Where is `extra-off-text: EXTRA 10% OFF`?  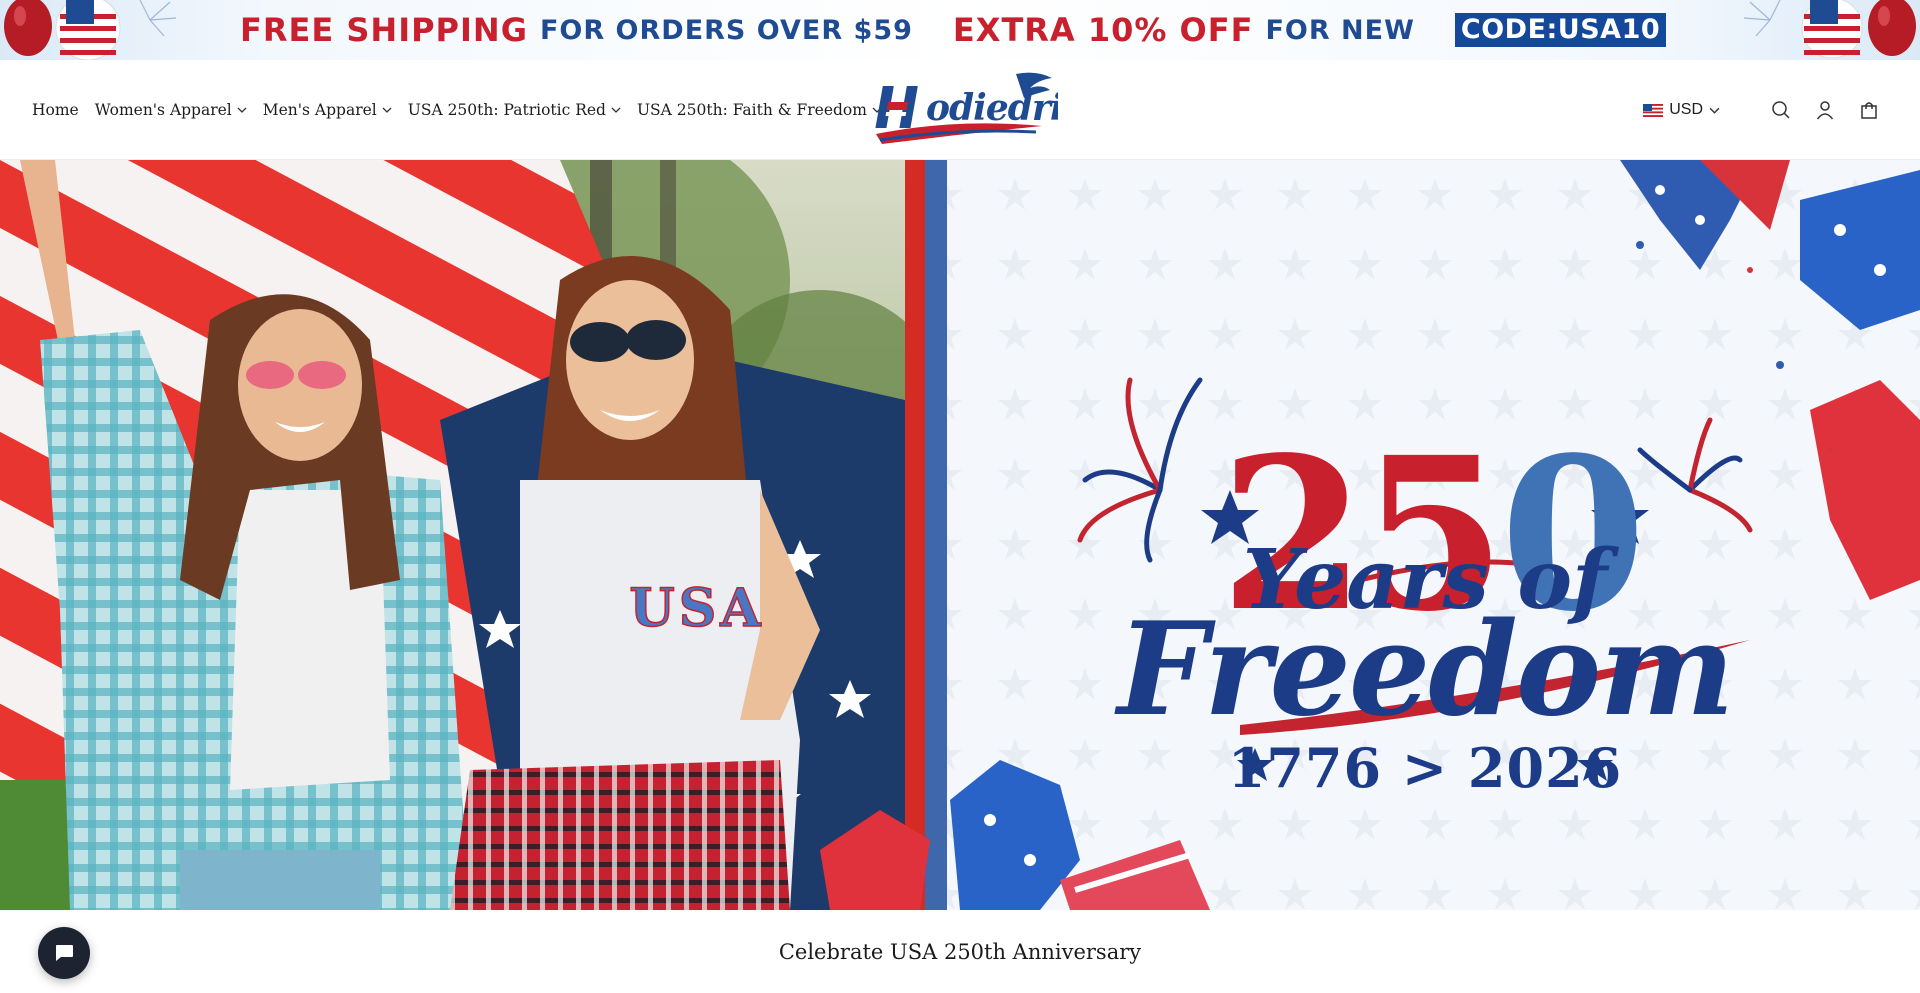 extra-off-text: EXTRA 10% OFF is located at coordinates (1103, 30).